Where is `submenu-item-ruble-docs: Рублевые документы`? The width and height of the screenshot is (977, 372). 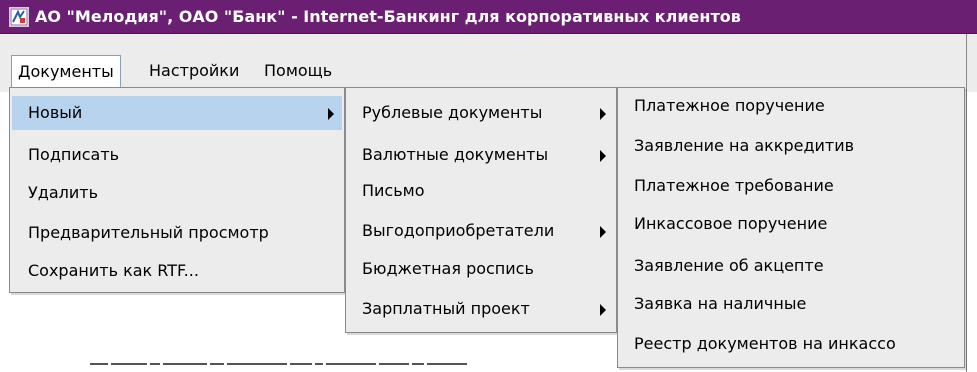 submenu-item-ruble-docs: Рублевые документы is located at coordinates (481, 113).